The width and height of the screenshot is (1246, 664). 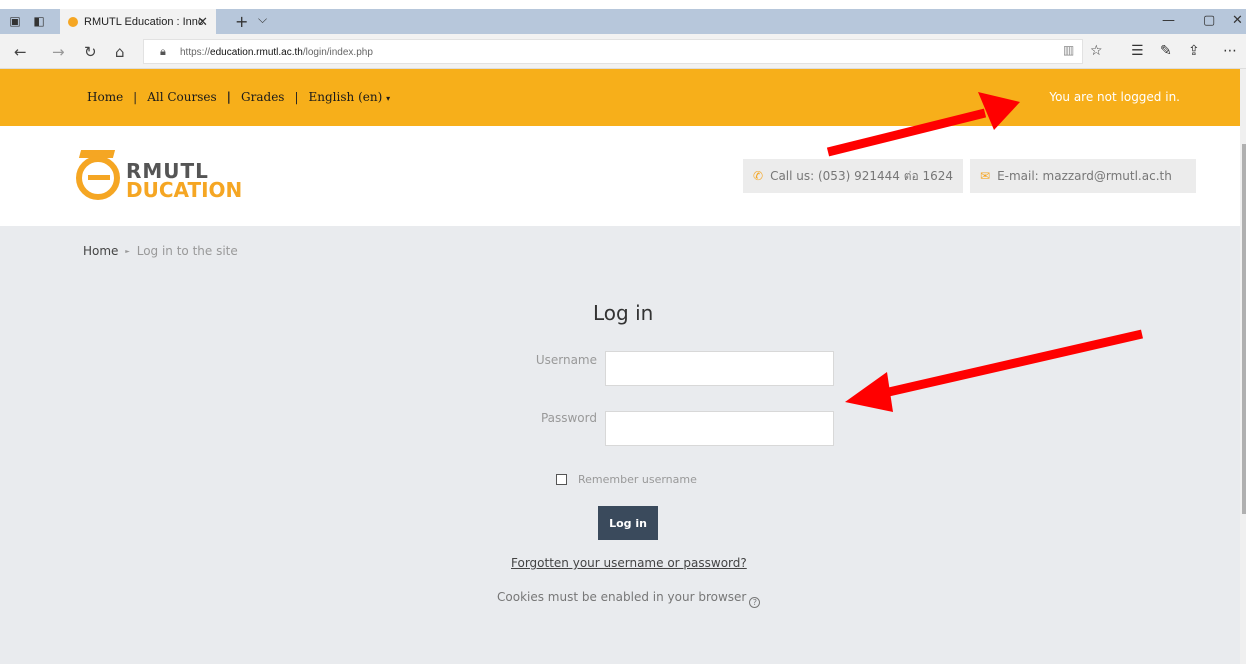 What do you see at coordinates (39, 21) in the screenshot?
I see `tab-aside-icon: ◧` at bounding box center [39, 21].